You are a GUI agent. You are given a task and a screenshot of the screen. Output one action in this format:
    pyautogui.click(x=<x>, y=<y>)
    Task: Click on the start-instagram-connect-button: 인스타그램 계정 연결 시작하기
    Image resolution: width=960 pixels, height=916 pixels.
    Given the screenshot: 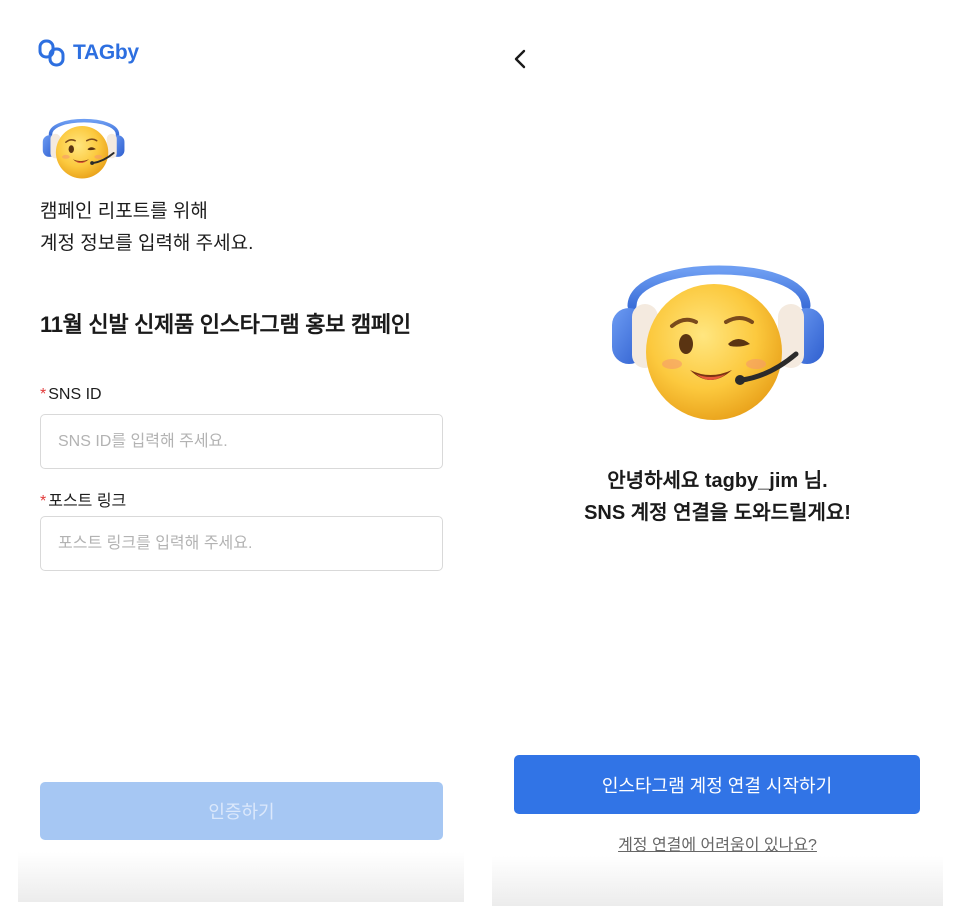 What is the action you would take?
    pyautogui.click(x=717, y=784)
    